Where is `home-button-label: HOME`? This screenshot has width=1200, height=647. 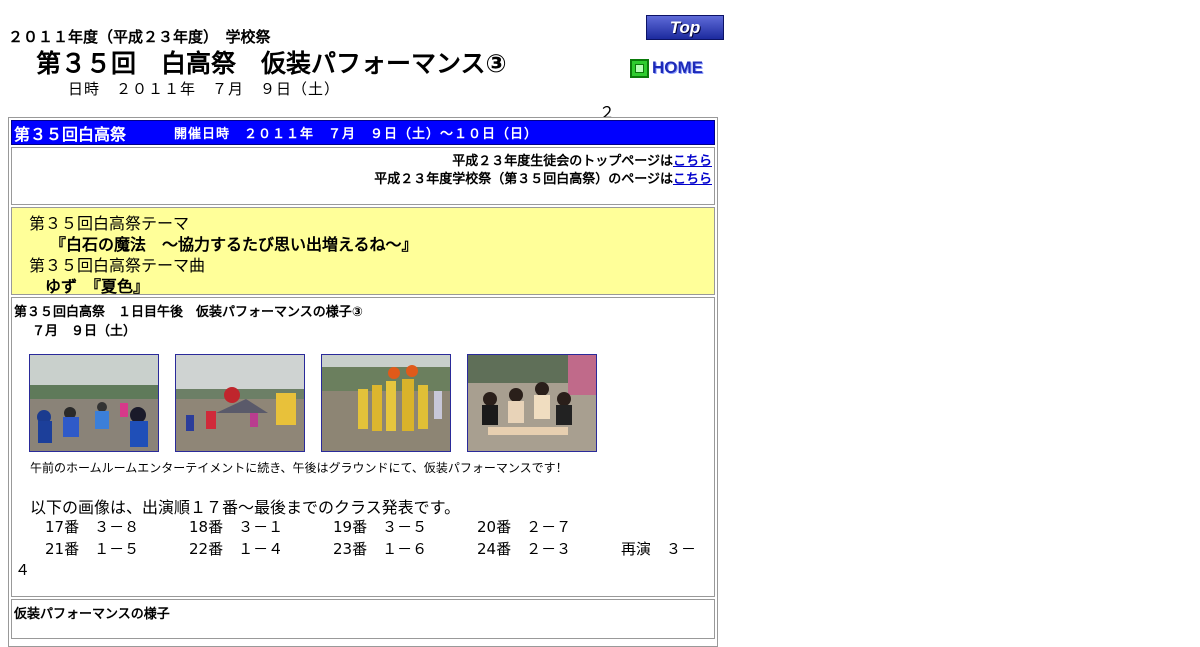 home-button-label: HOME is located at coordinates (677, 67).